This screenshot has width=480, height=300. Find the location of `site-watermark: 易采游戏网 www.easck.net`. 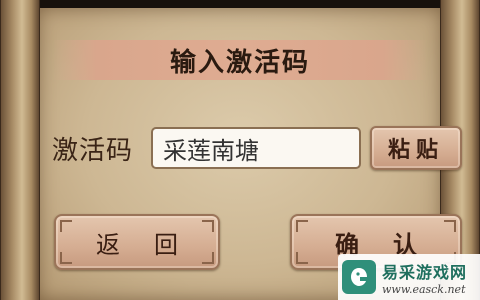

site-watermark: 易采游戏网 www.easck.net is located at coordinates (409, 277).